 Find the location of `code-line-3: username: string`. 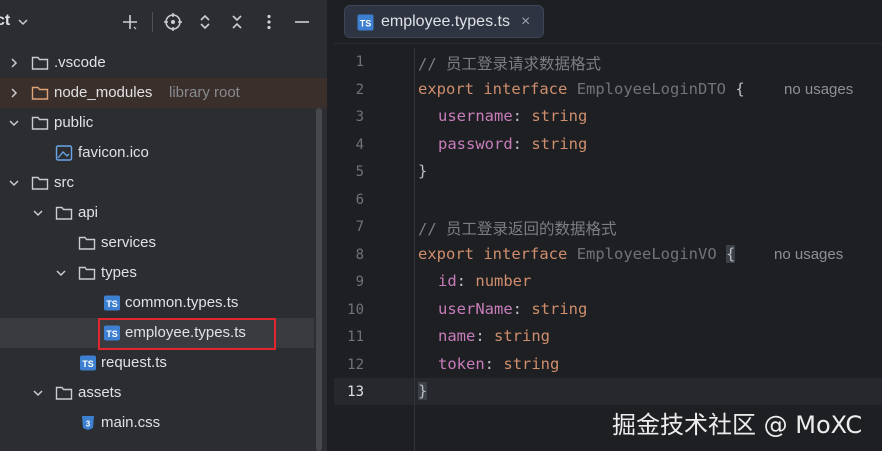

code-line-3: username: string is located at coordinates (512, 116).